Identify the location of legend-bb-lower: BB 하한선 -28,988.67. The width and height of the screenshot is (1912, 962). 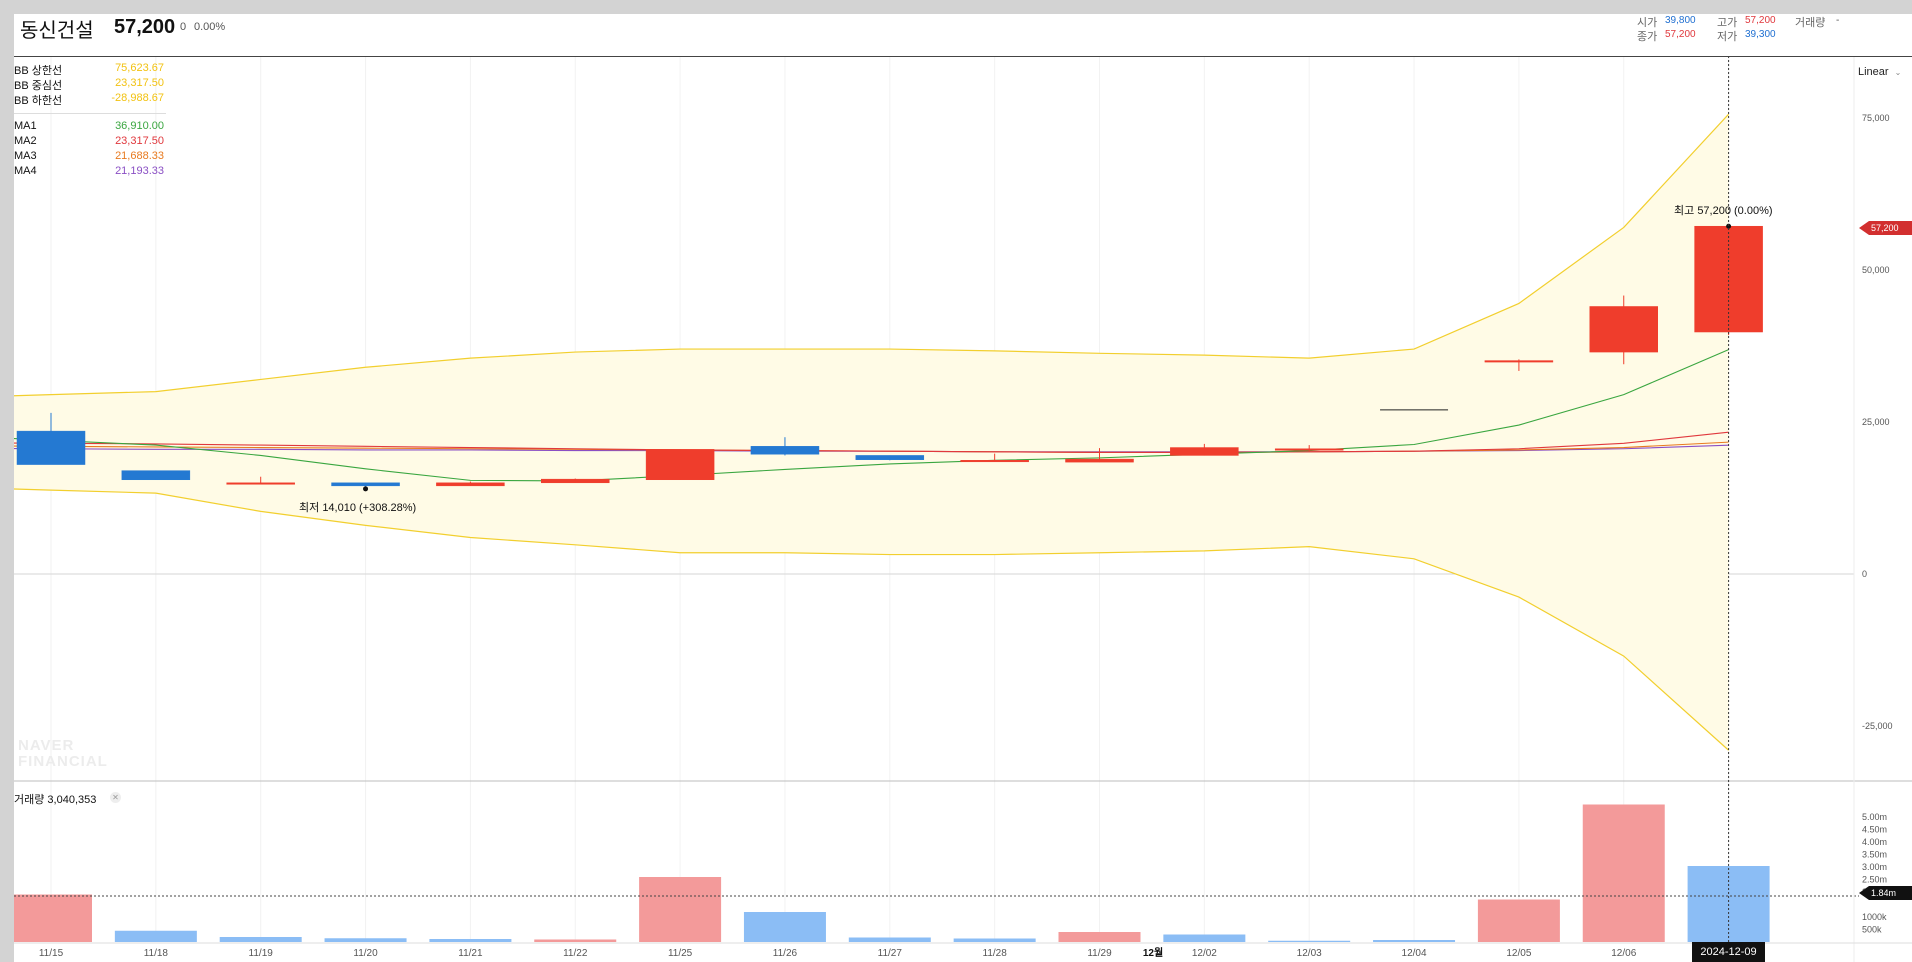
(94, 99).